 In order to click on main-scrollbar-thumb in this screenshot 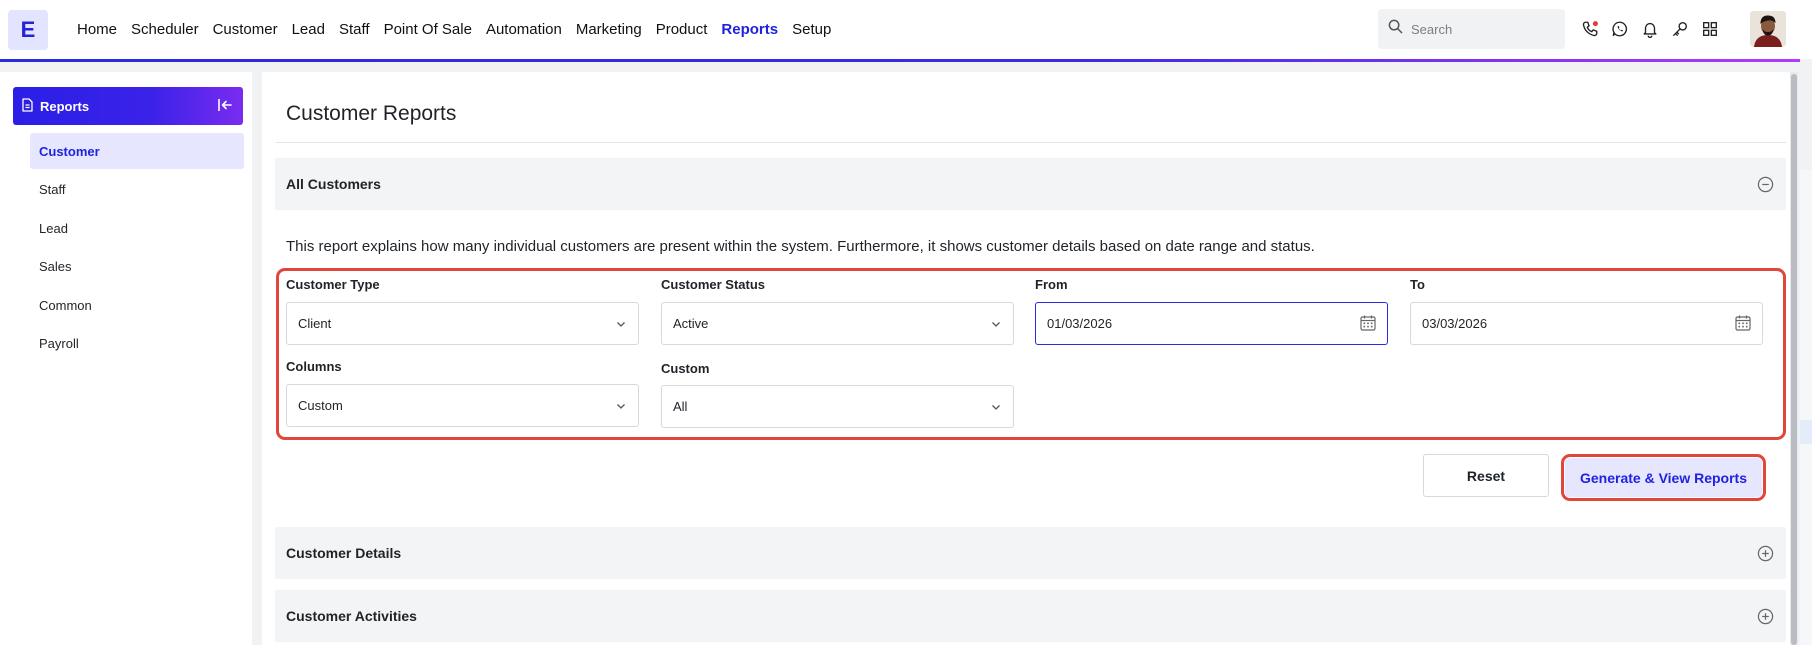, I will do `click(1794, 359)`.